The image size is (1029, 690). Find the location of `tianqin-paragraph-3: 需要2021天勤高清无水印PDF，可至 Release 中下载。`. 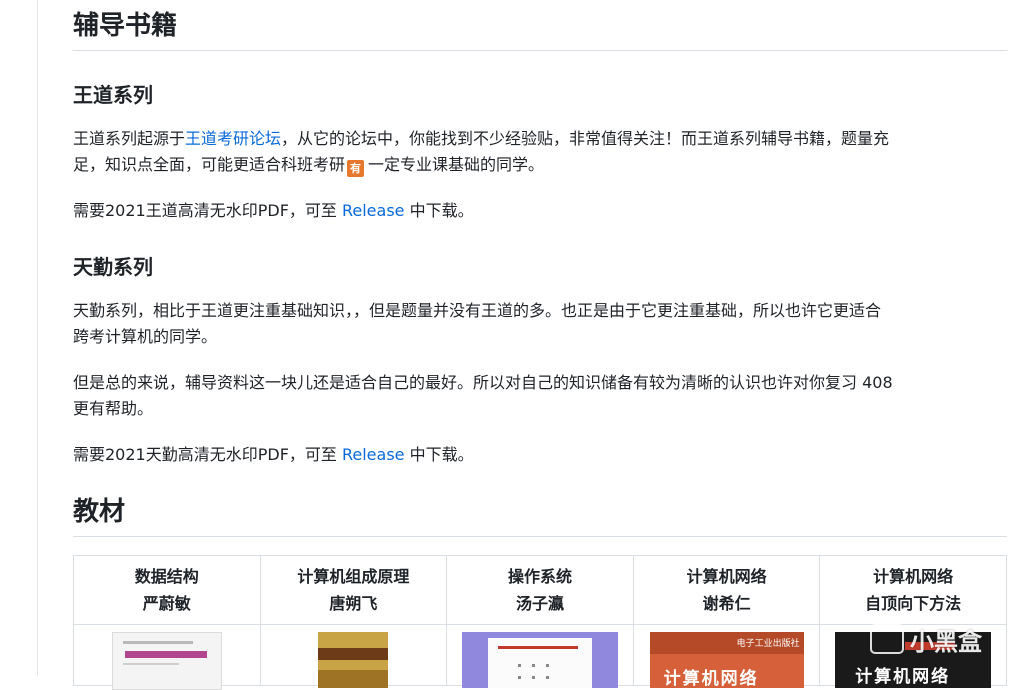

tianqin-paragraph-3: 需要2021天勤高清无水印PDF，可至 Release 中下载。 is located at coordinates (273, 455).